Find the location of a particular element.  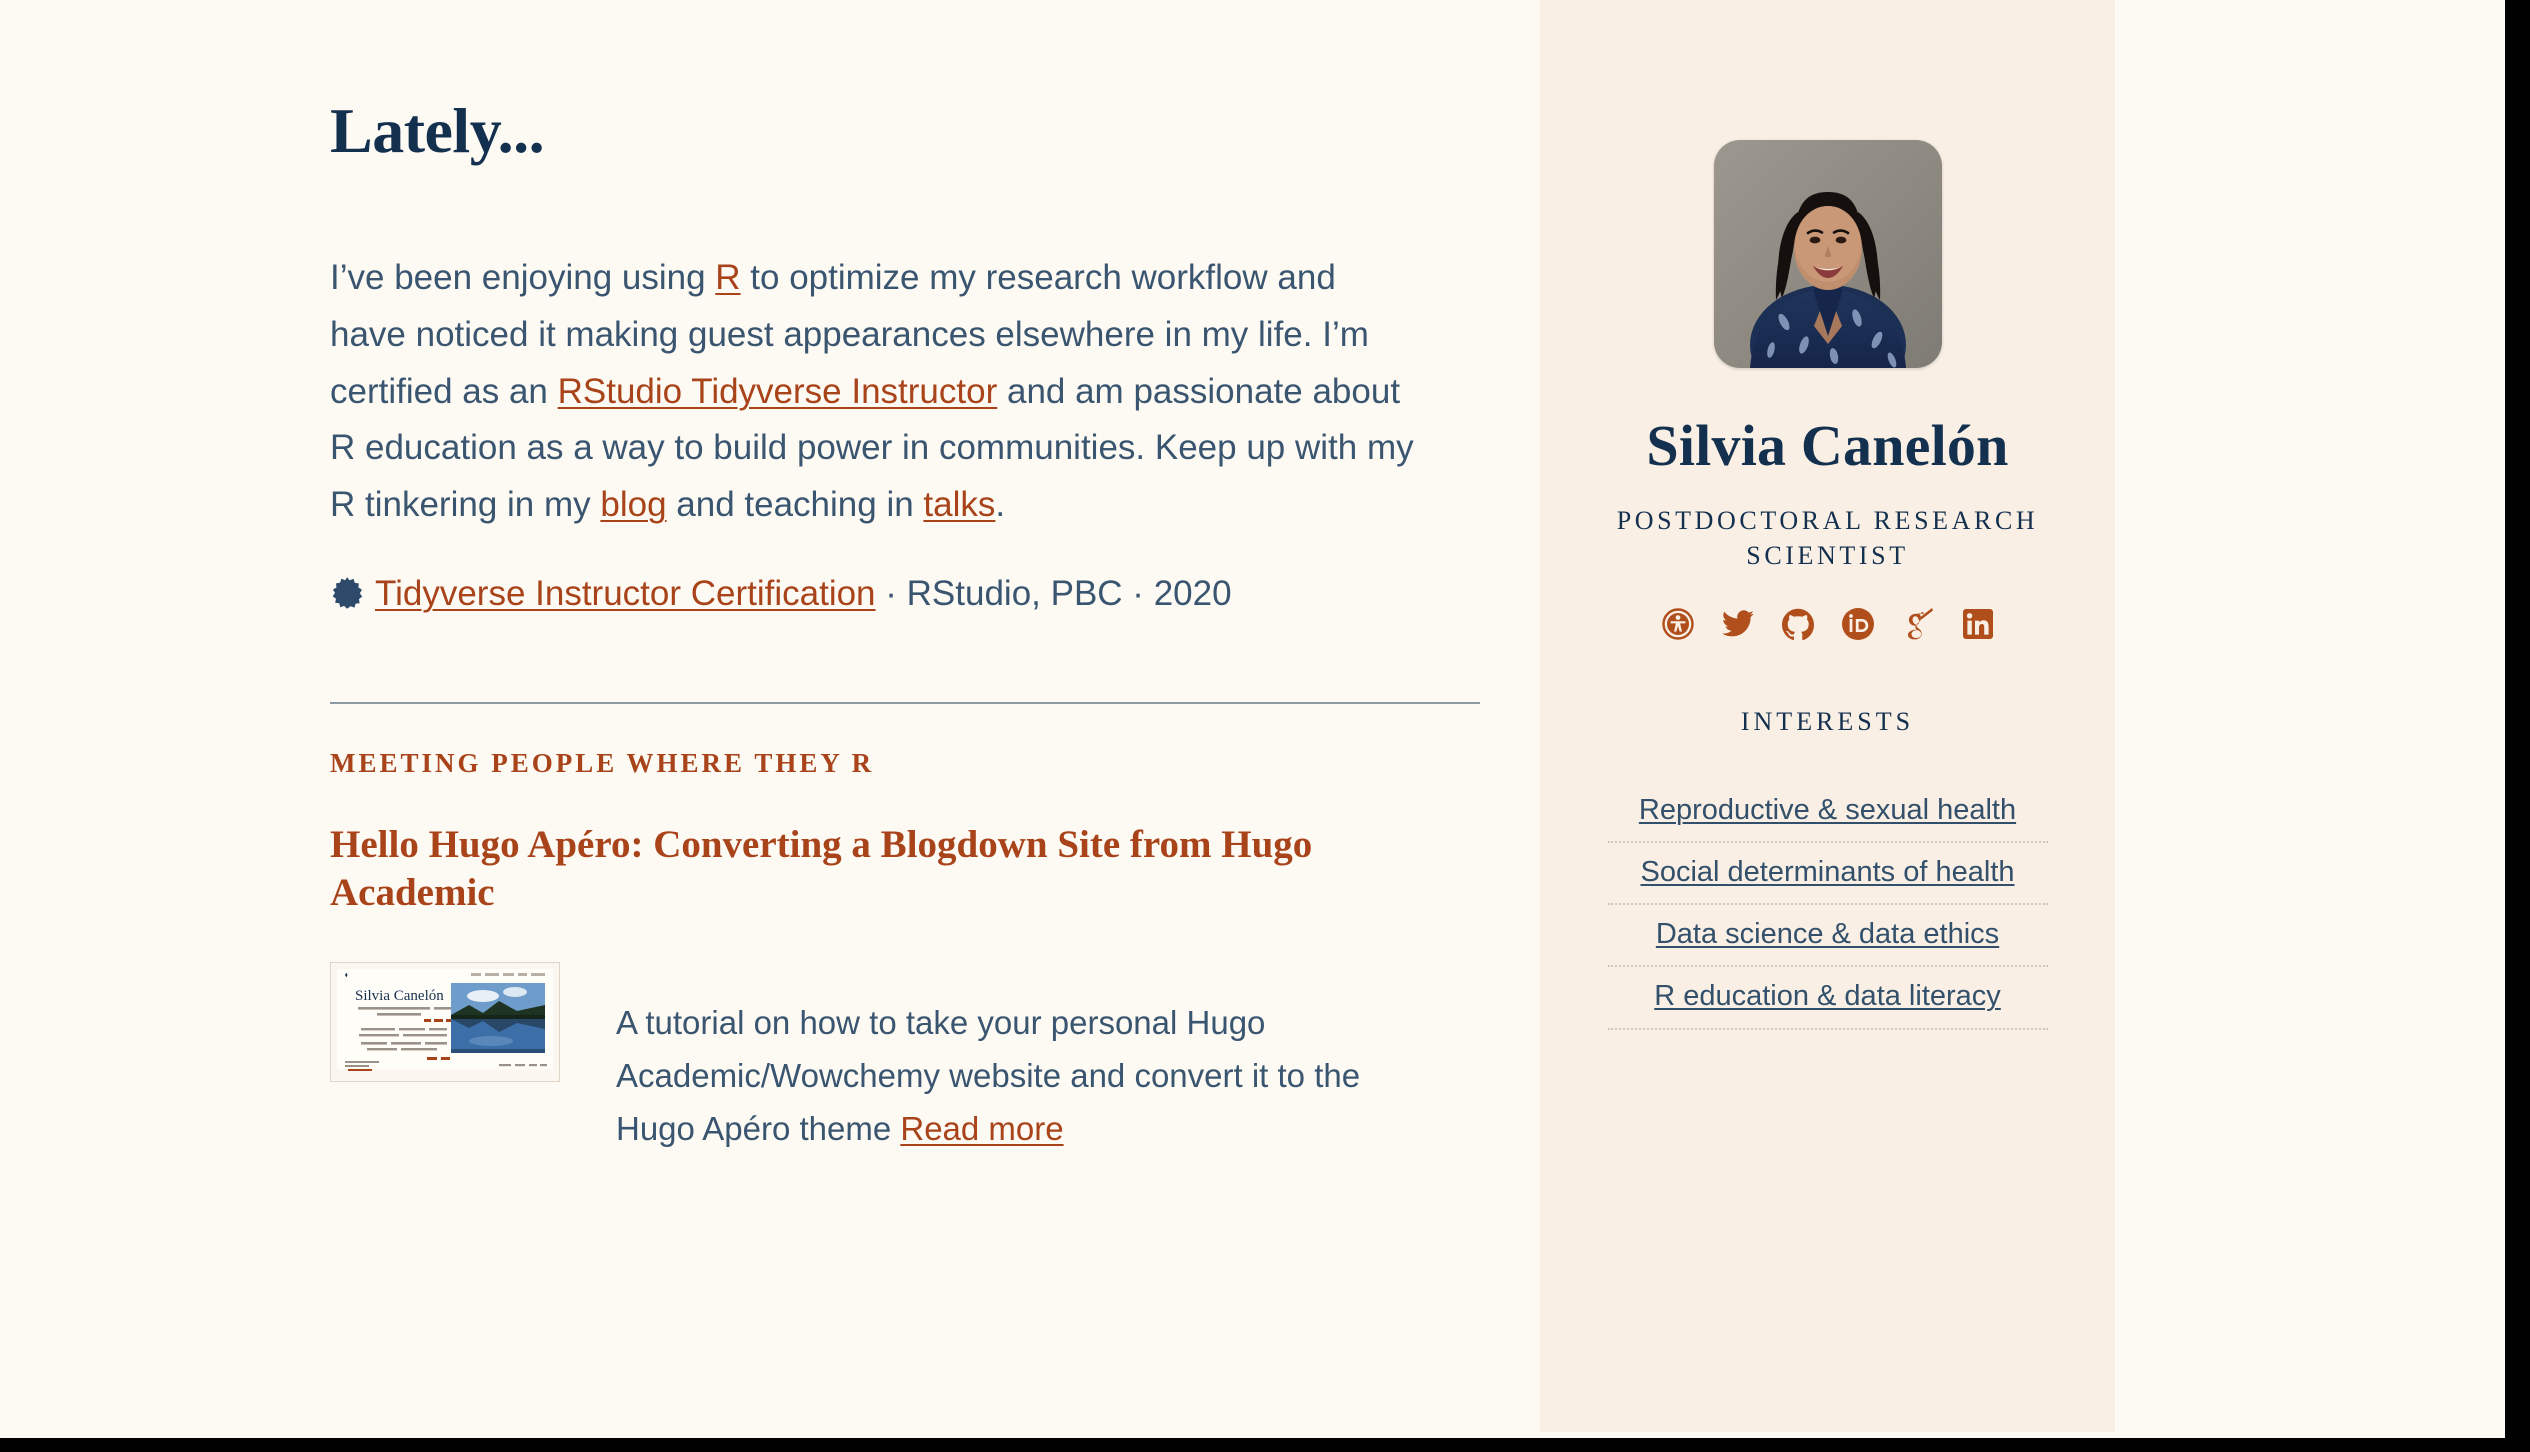

twitter-icon is located at coordinates (1738, 624).